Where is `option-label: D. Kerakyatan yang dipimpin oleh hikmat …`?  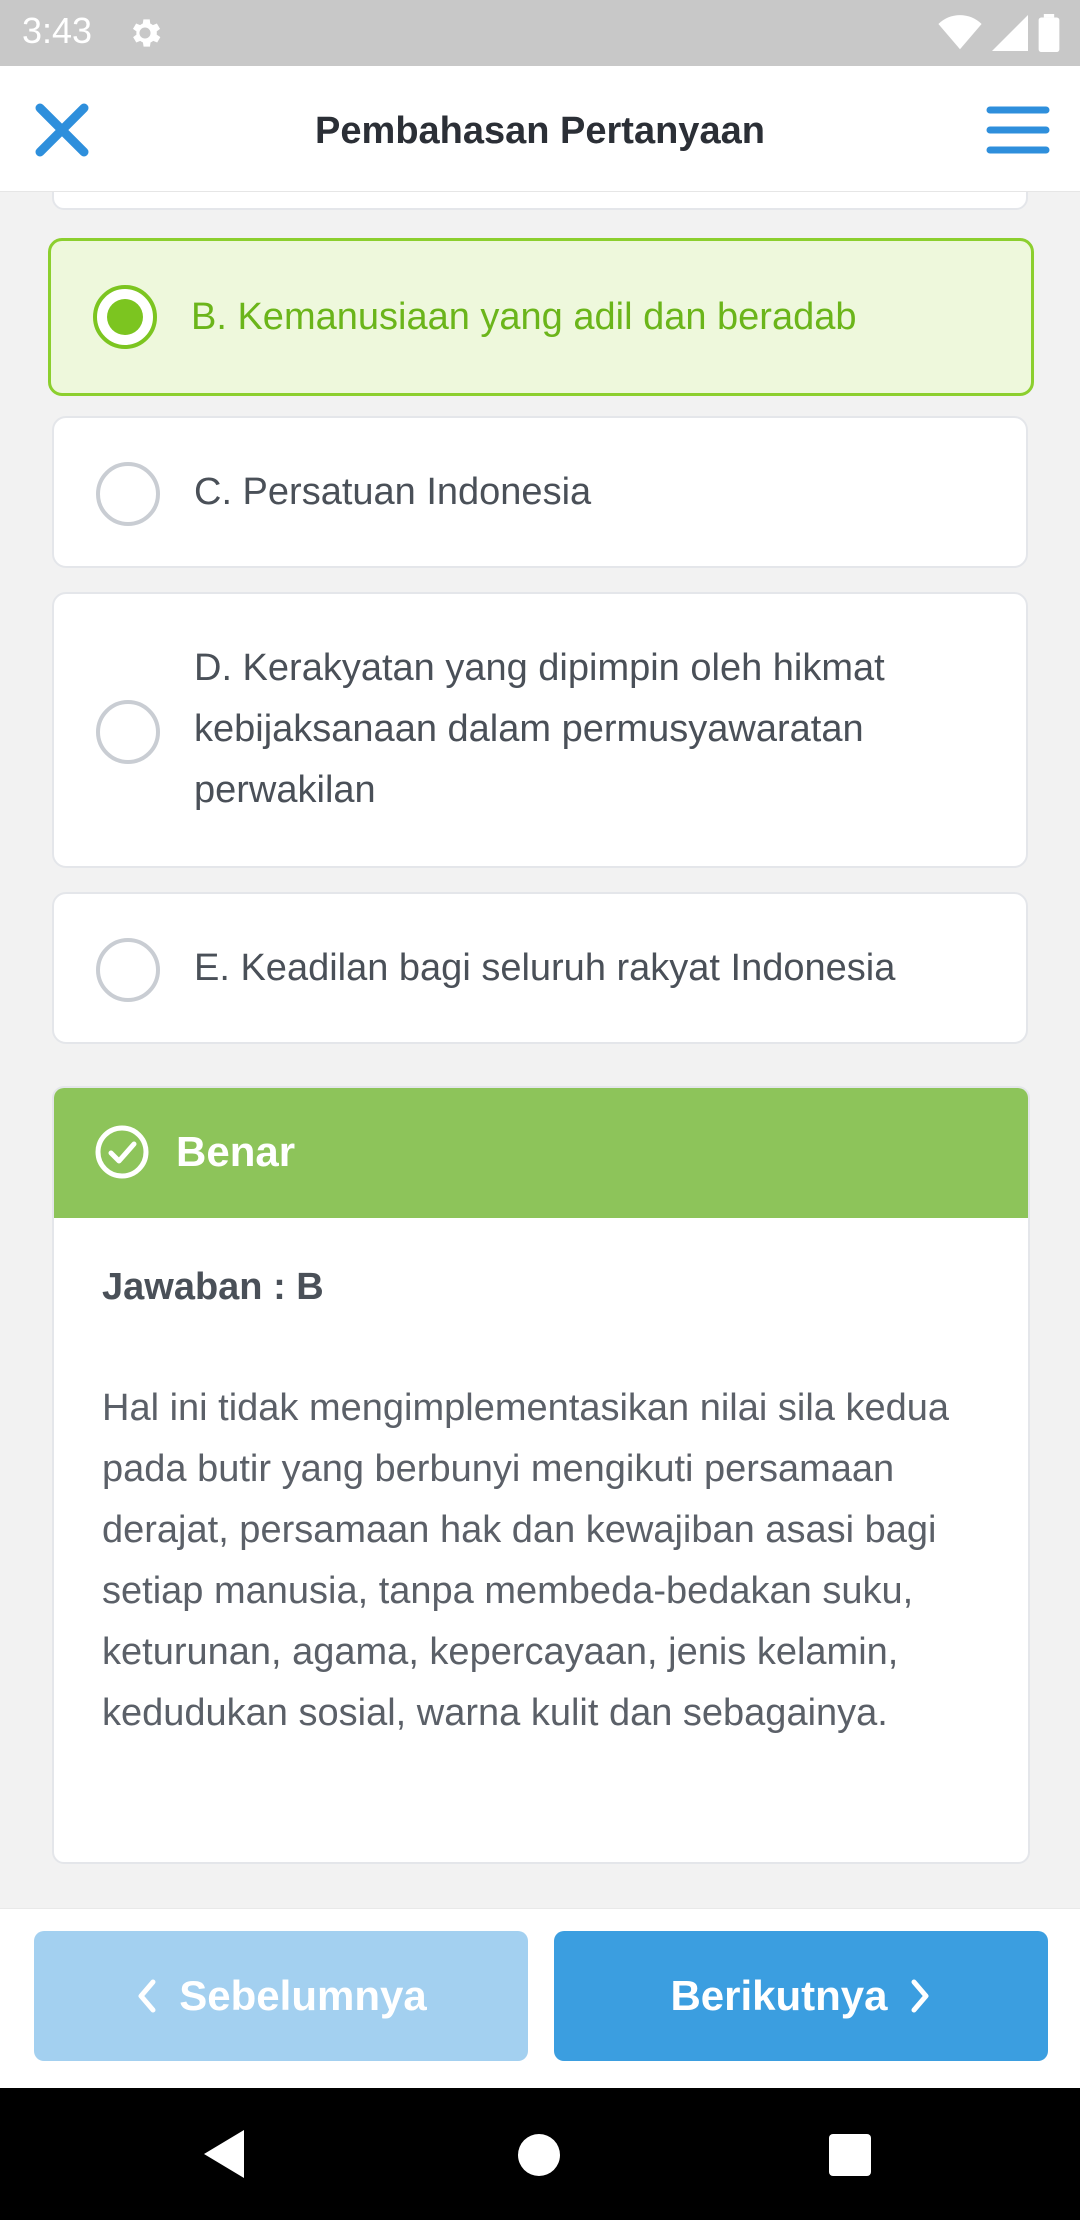 option-label: D. Kerakyatan yang dipimpin oleh hikmat … is located at coordinates (539, 729).